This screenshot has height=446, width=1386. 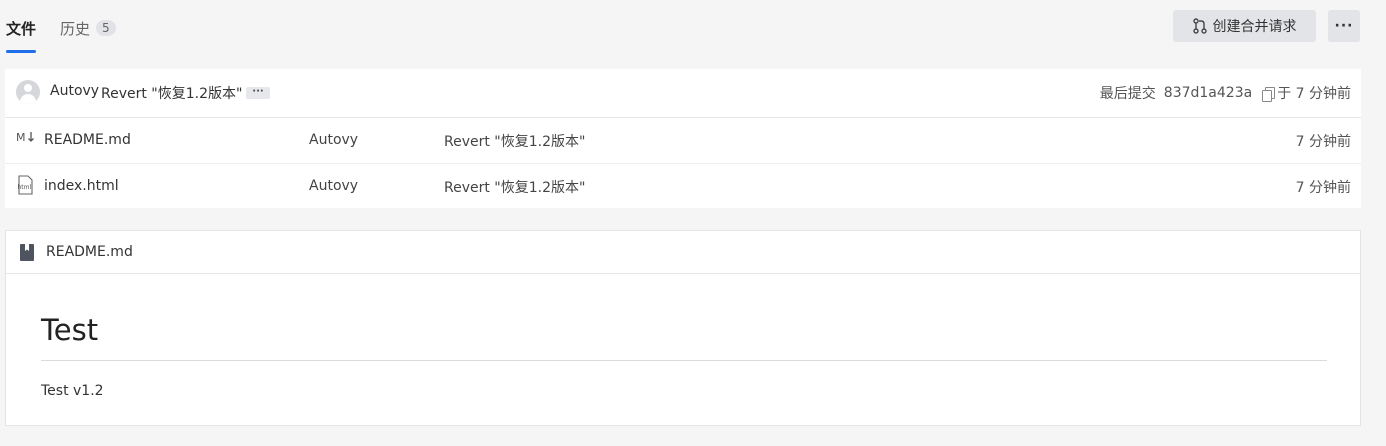 I want to click on merge-request-icon, so click(x=1199, y=26).